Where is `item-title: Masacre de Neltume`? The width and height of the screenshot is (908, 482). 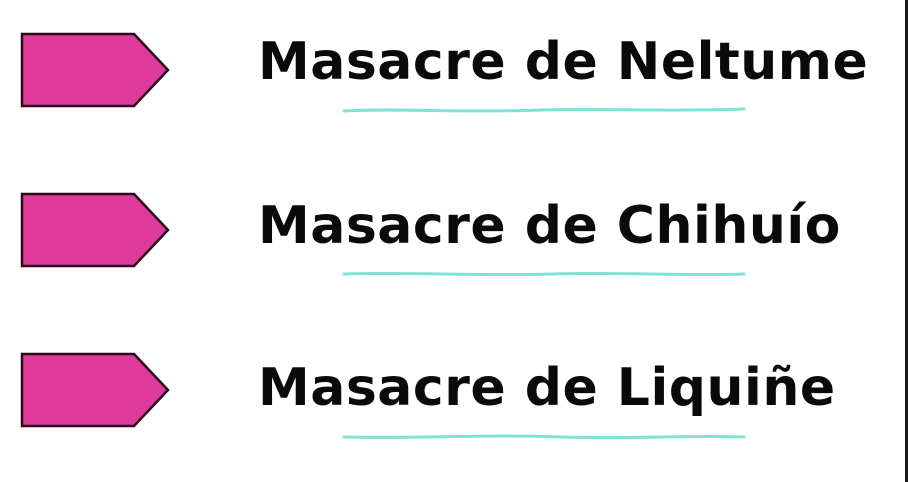 item-title: Masacre de Neltume is located at coordinates (563, 62).